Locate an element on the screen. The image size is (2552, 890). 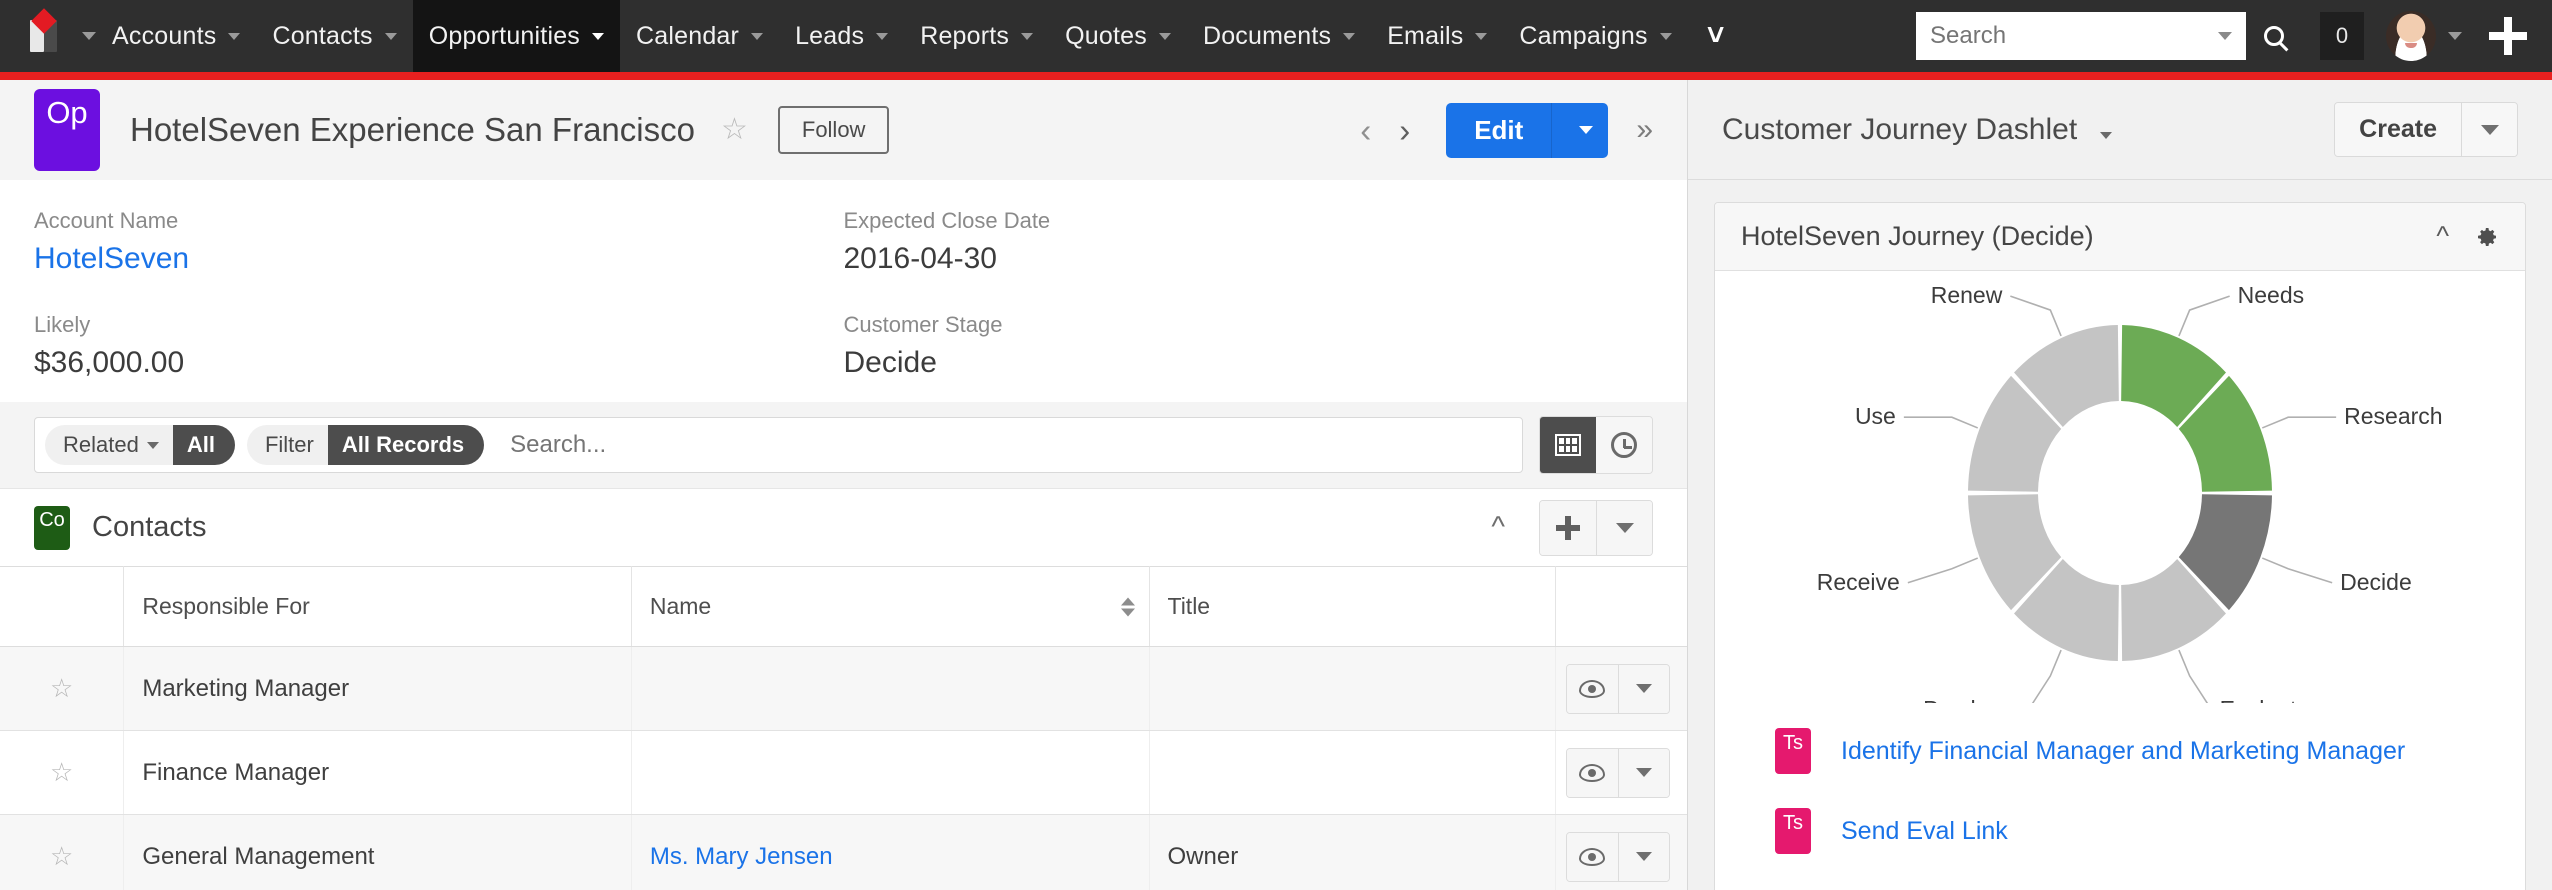
profile-menu-caret-icon is located at coordinates (2455, 36).